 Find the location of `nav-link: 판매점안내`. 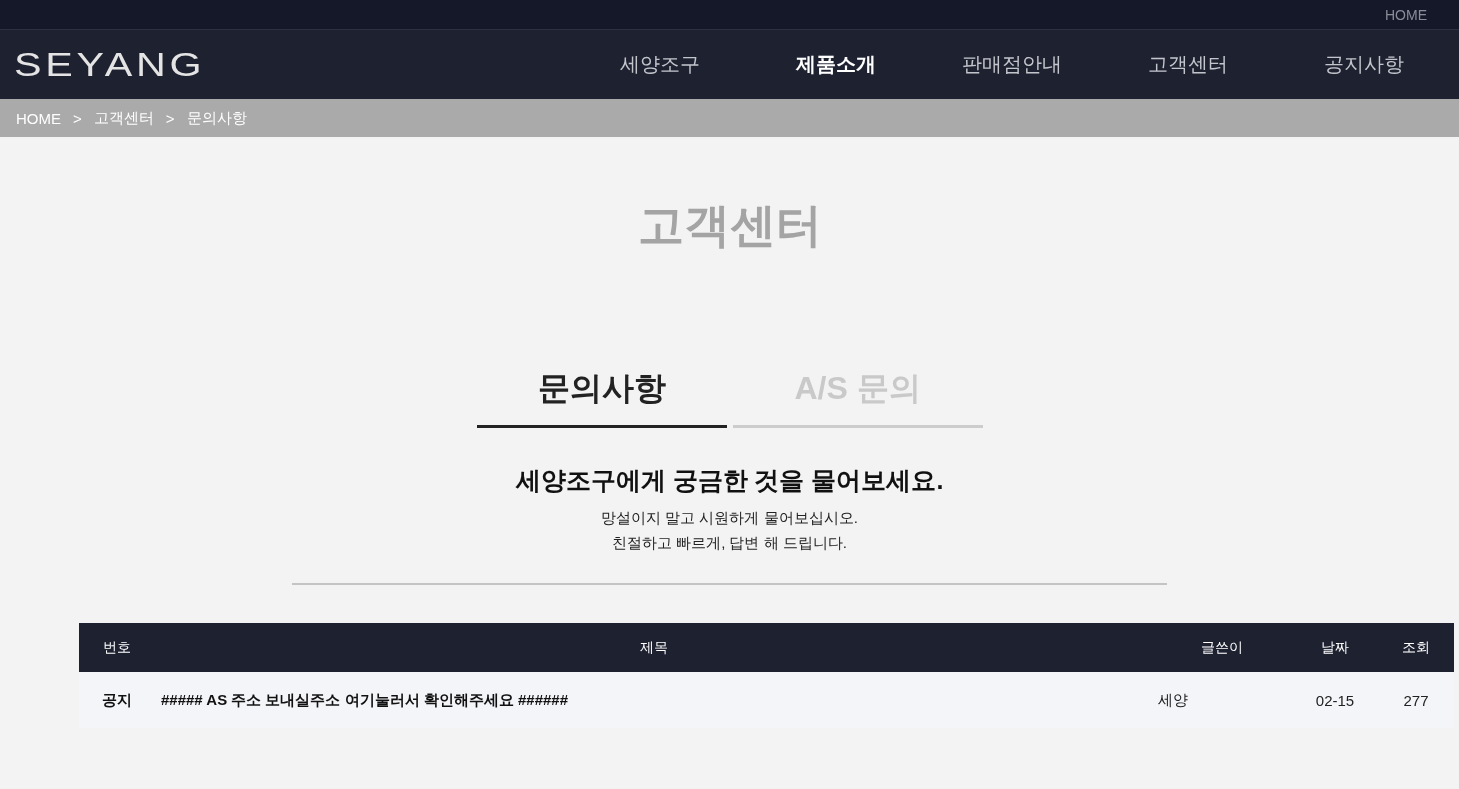

nav-link: 판매점안내 is located at coordinates (1012, 64).